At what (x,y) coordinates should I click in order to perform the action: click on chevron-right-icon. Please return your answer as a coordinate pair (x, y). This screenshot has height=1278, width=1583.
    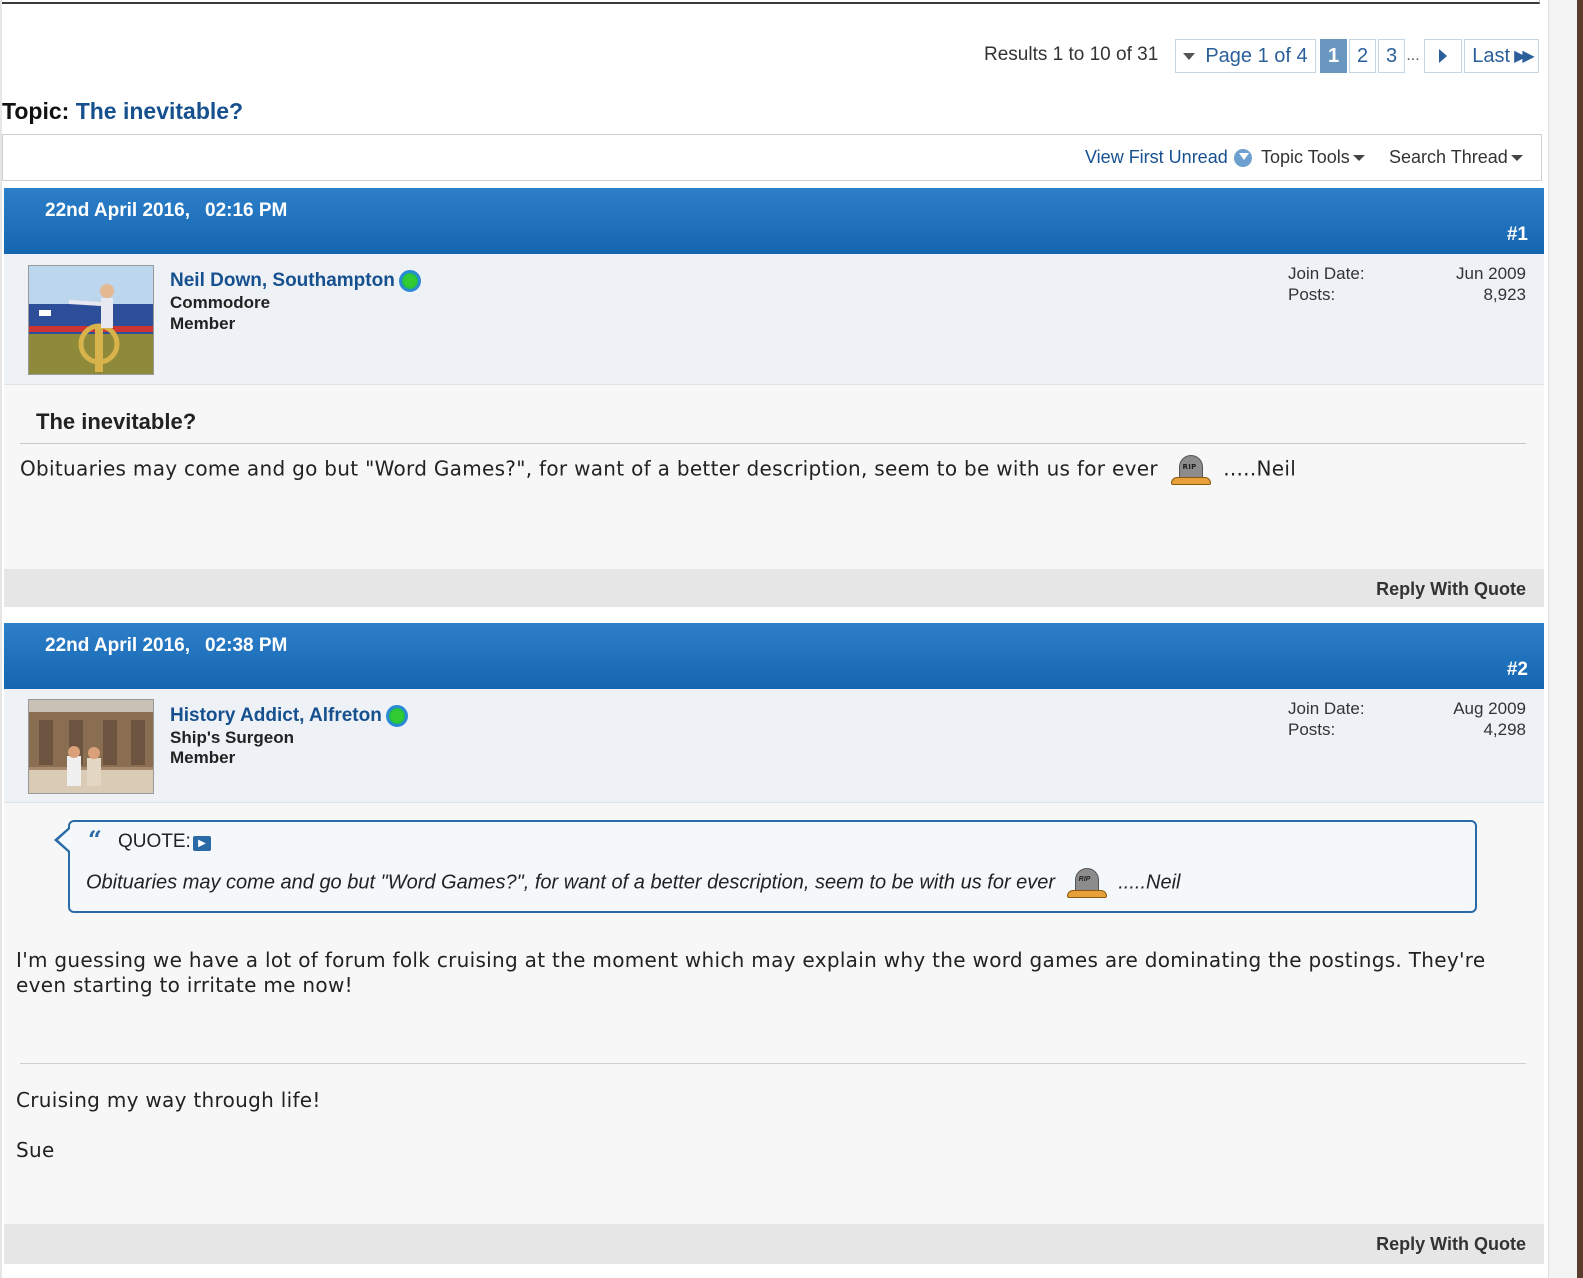
    Looking at the image, I should click on (1443, 56).